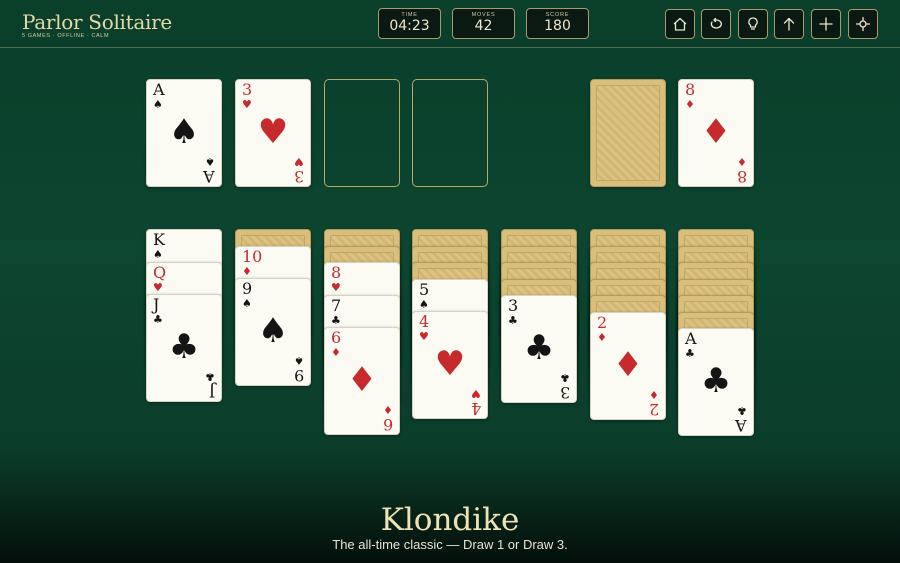 Image resolution: width=900 pixels, height=563 pixels. What do you see at coordinates (336, 337) in the screenshot?
I see `card-rank: 6` at bounding box center [336, 337].